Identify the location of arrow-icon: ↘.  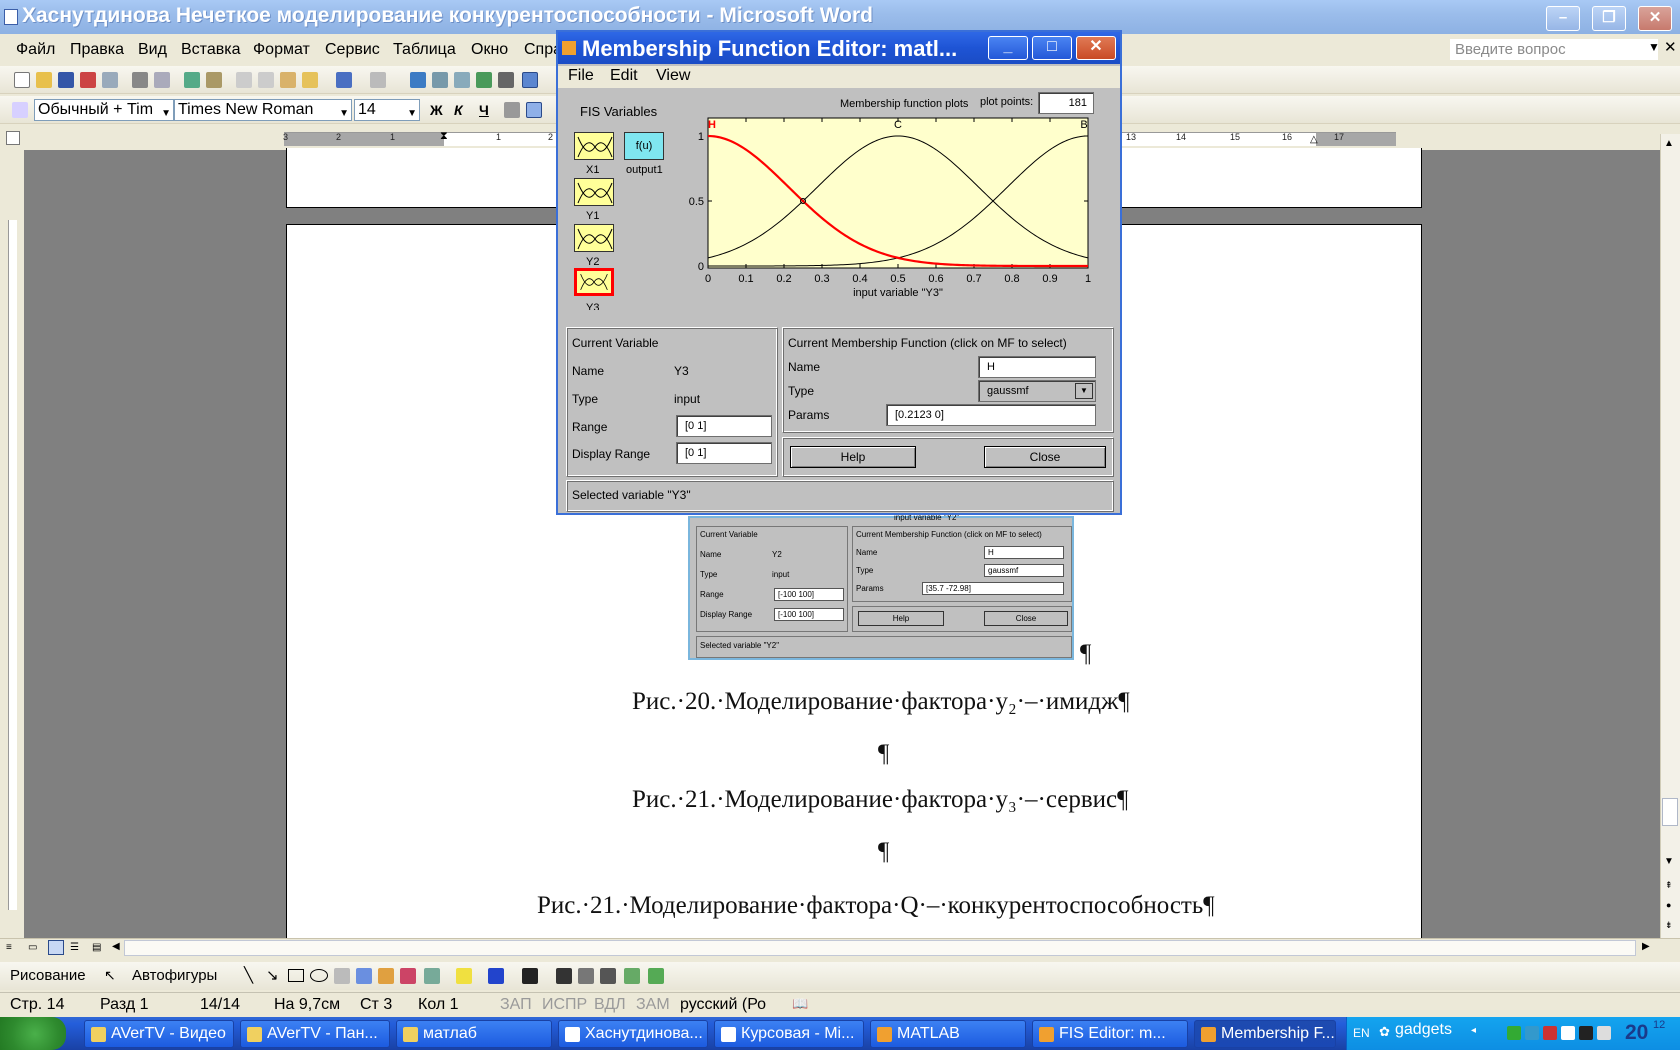
(272, 975).